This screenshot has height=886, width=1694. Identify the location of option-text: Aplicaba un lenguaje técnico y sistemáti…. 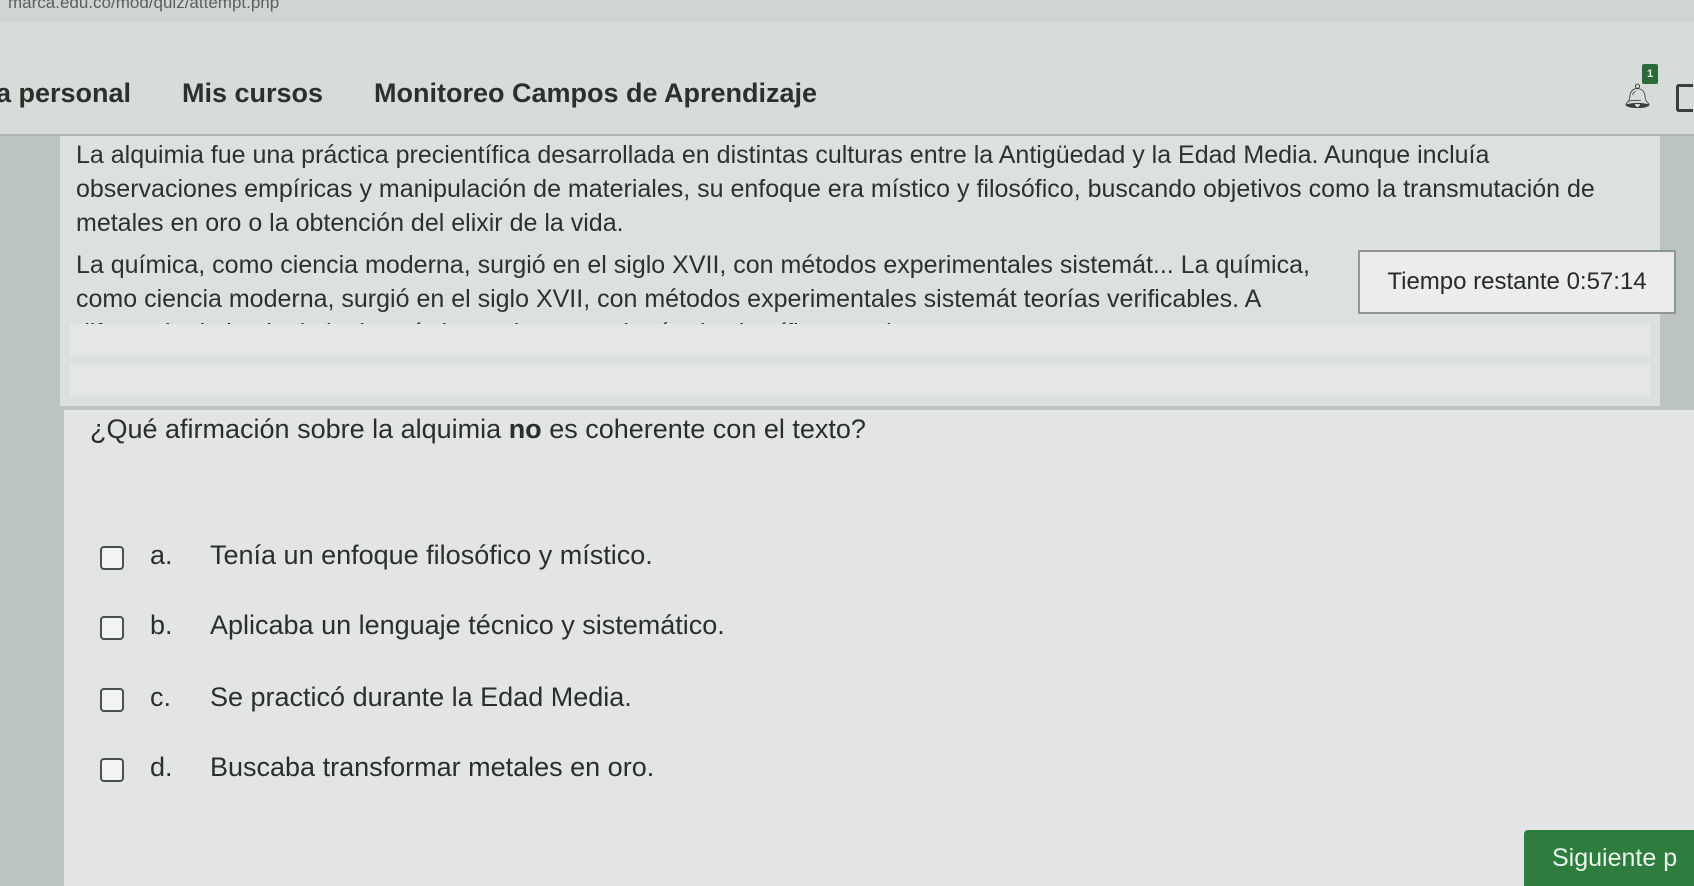
(467, 625).